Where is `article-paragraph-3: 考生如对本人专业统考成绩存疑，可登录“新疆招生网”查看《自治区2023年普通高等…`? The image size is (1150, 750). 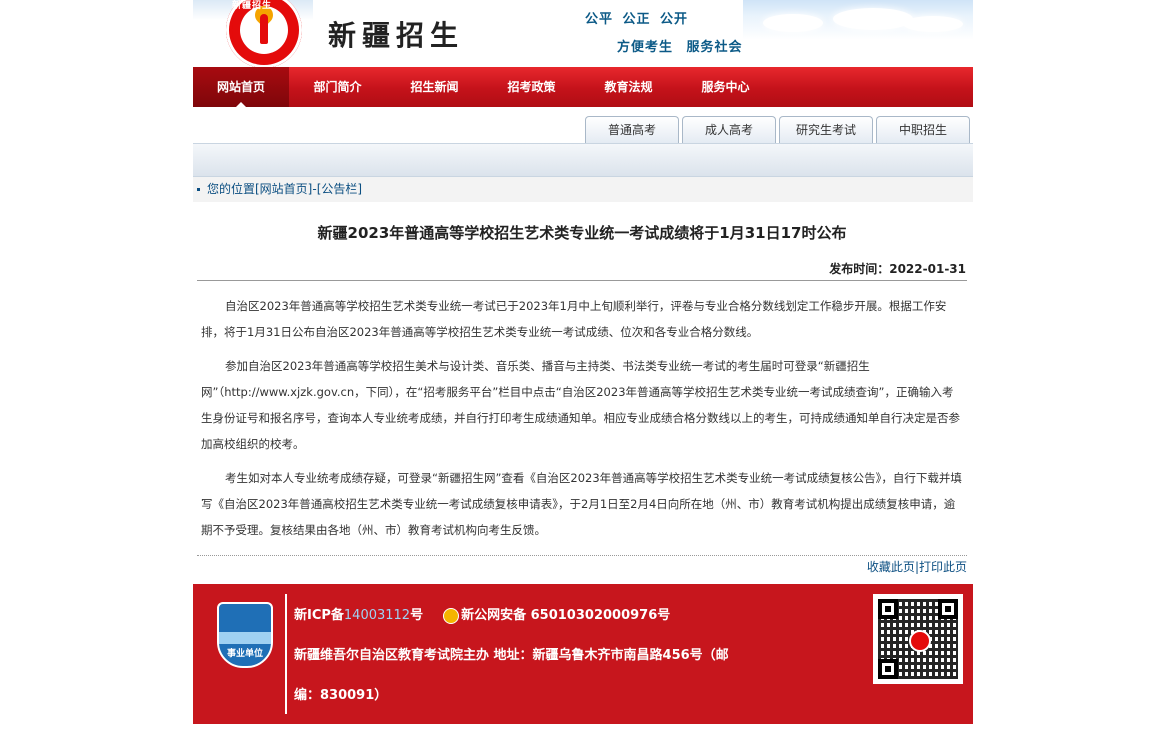
article-paragraph-3: 考生如对本人专业统考成绩存疑，可登录“新疆招生网”查看《自治区2023年普通高等… is located at coordinates (581, 504).